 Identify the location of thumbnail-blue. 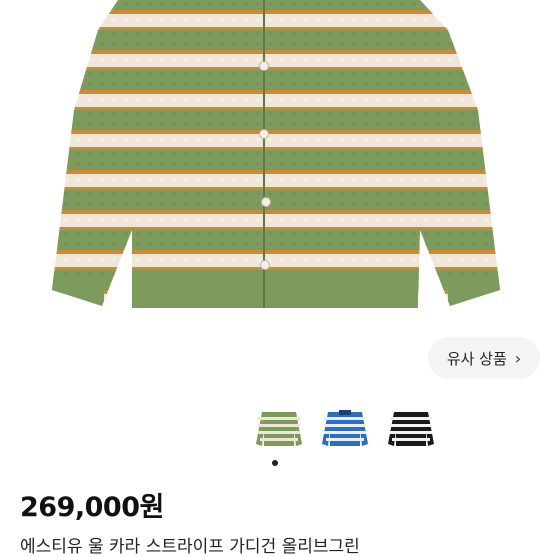
(345, 427).